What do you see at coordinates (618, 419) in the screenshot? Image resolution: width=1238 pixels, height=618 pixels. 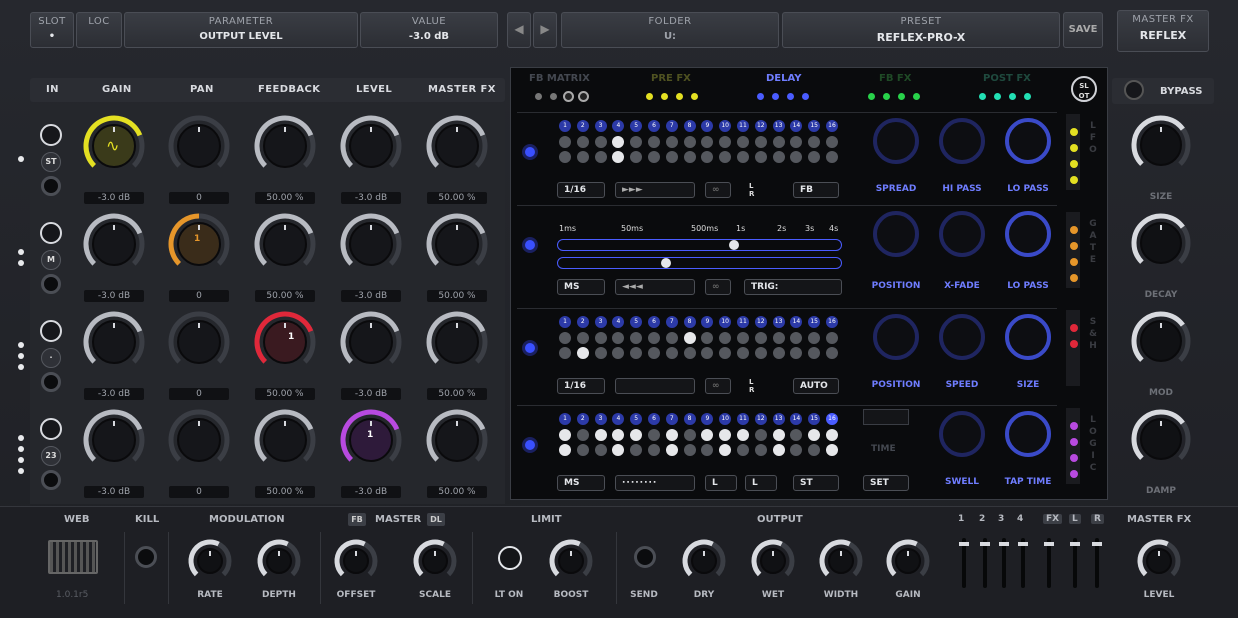 I see `step-number: 4` at bounding box center [618, 419].